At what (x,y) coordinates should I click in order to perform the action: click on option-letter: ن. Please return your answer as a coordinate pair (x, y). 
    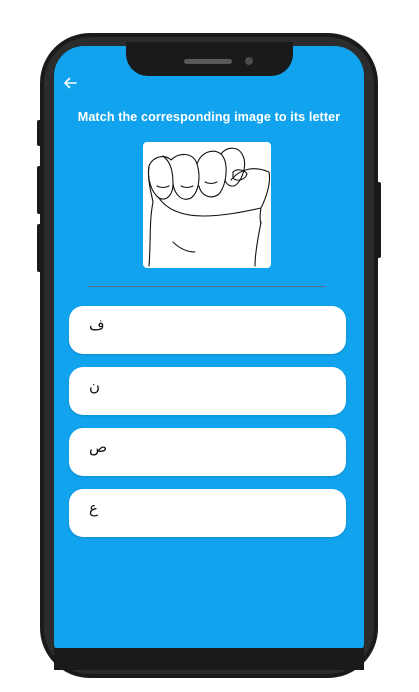
    Looking at the image, I should click on (95, 386).